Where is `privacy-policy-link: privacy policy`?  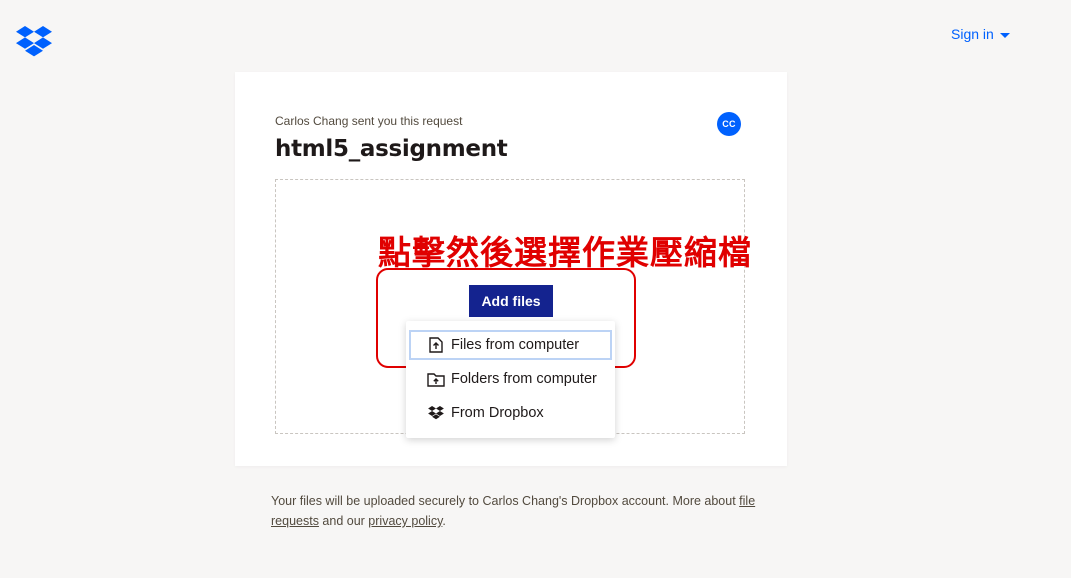
privacy-policy-link: privacy policy is located at coordinates (405, 521).